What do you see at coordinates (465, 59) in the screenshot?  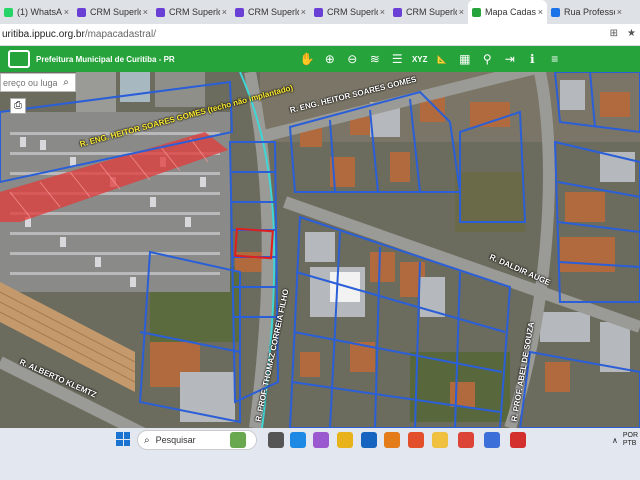 I see `grid-icon: ▦` at bounding box center [465, 59].